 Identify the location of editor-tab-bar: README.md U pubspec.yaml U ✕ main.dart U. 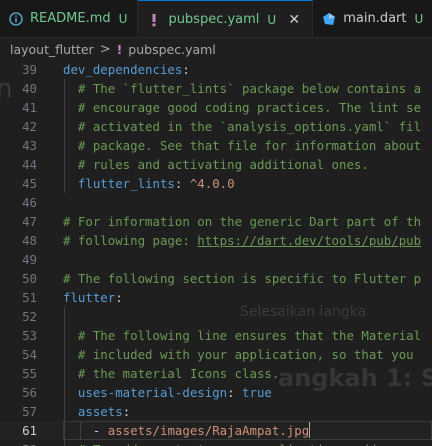
(216, 19).